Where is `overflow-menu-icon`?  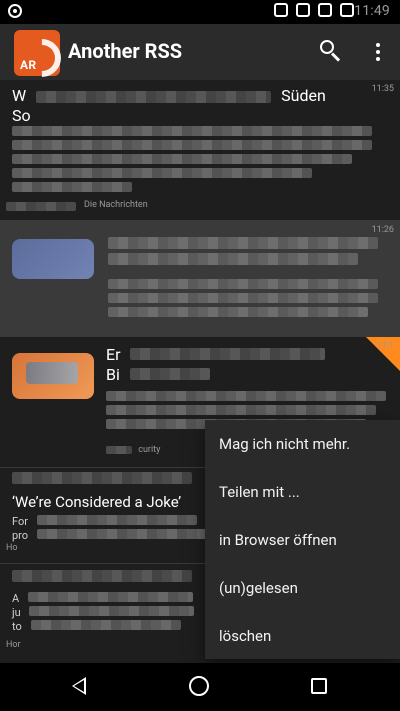
overflow-menu-icon is located at coordinates (378, 52).